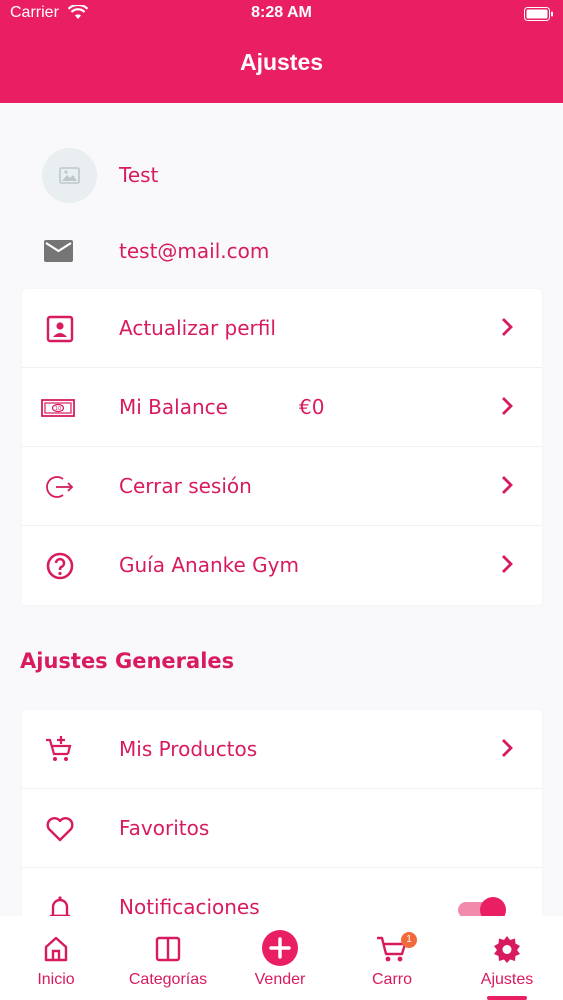 This screenshot has height=1000, width=563. What do you see at coordinates (60, 487) in the screenshot?
I see `logout-icon` at bounding box center [60, 487].